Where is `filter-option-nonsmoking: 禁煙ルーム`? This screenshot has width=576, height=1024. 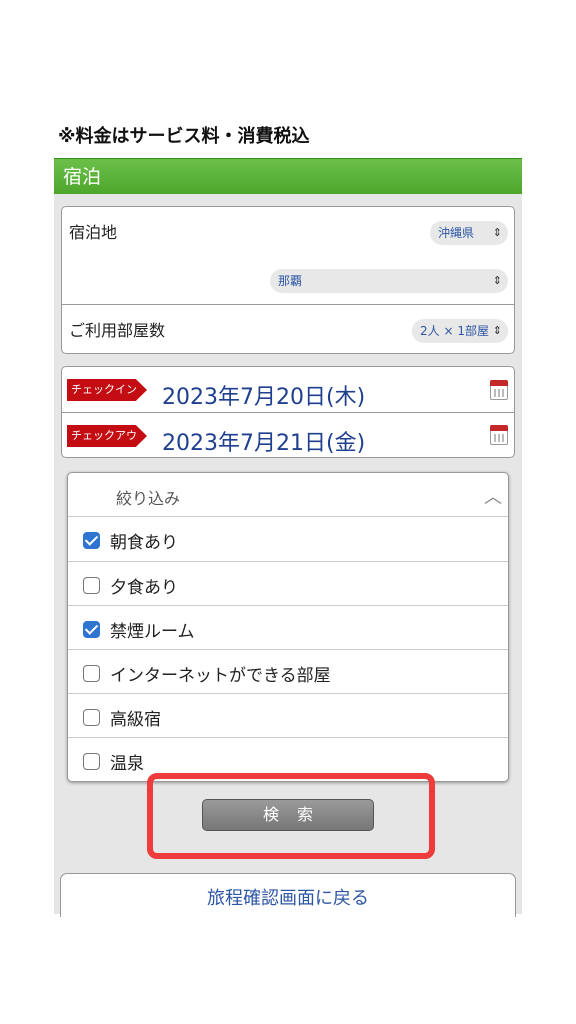 filter-option-nonsmoking: 禁煙ルーム is located at coordinates (288, 628).